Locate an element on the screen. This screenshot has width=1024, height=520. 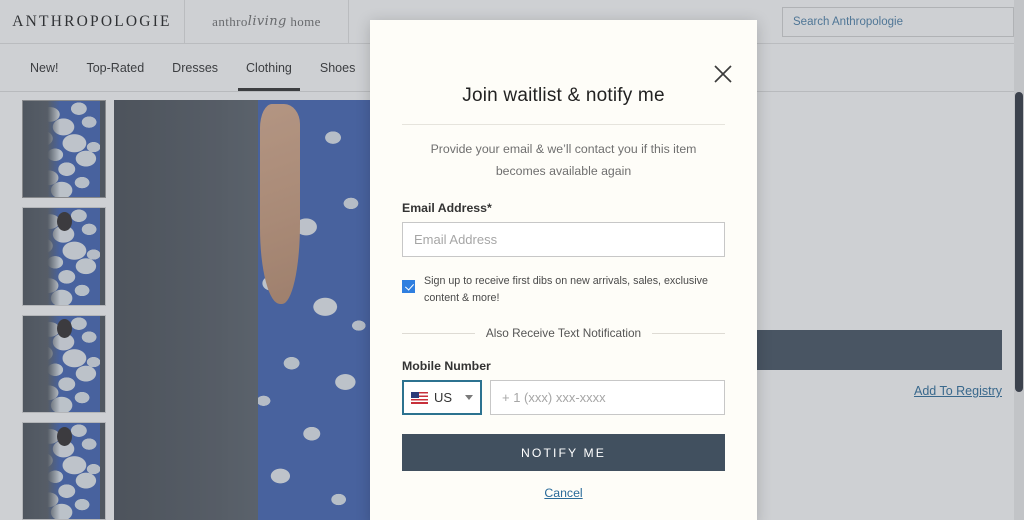
email-label: Email Address* is located at coordinates (447, 208).